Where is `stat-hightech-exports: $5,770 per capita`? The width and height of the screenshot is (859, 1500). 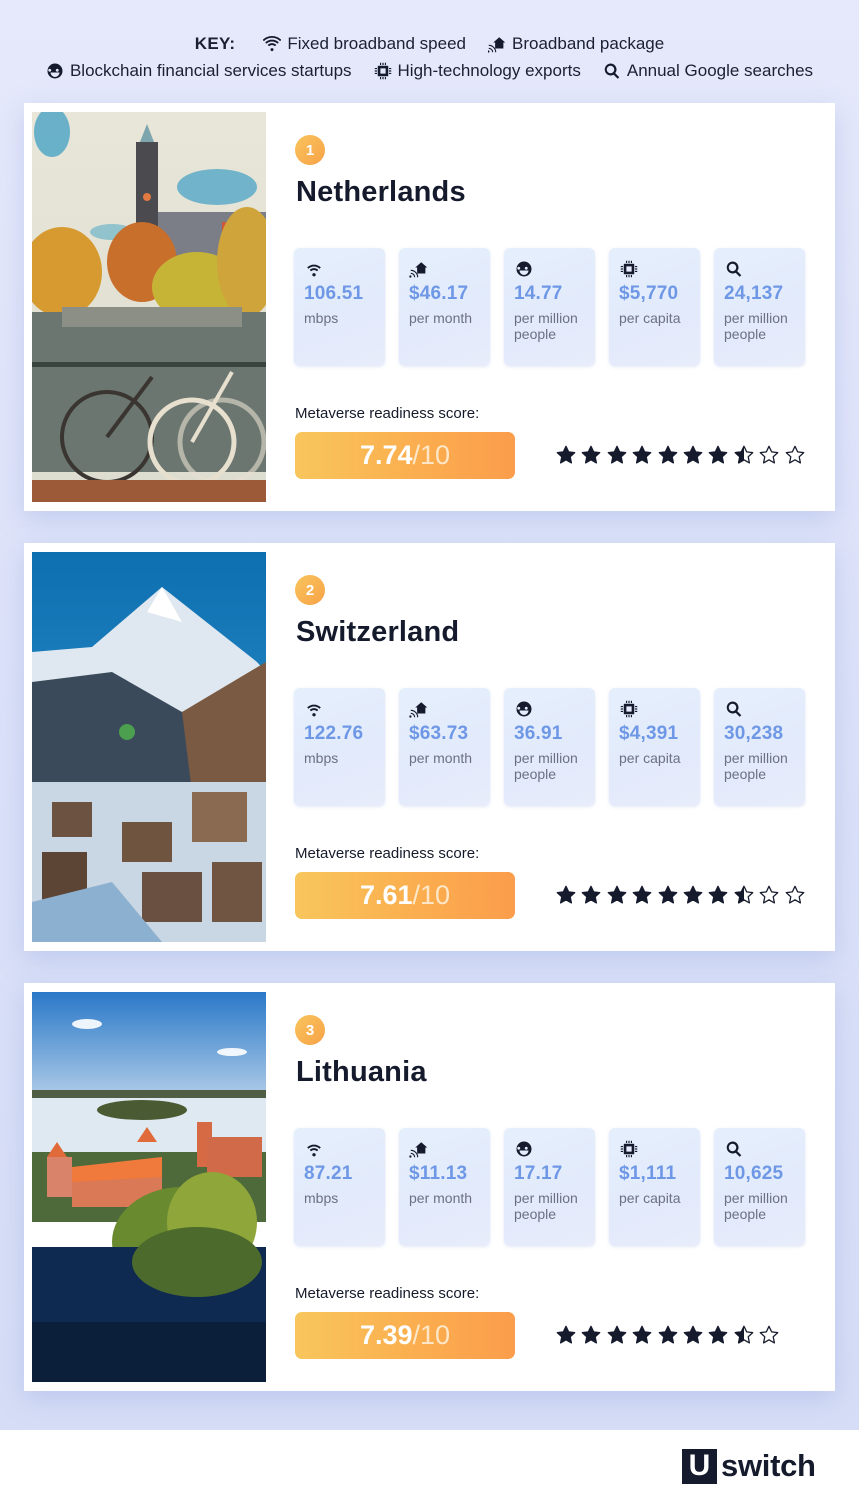
stat-hightech-exports: $5,770 per capita is located at coordinates (654, 307).